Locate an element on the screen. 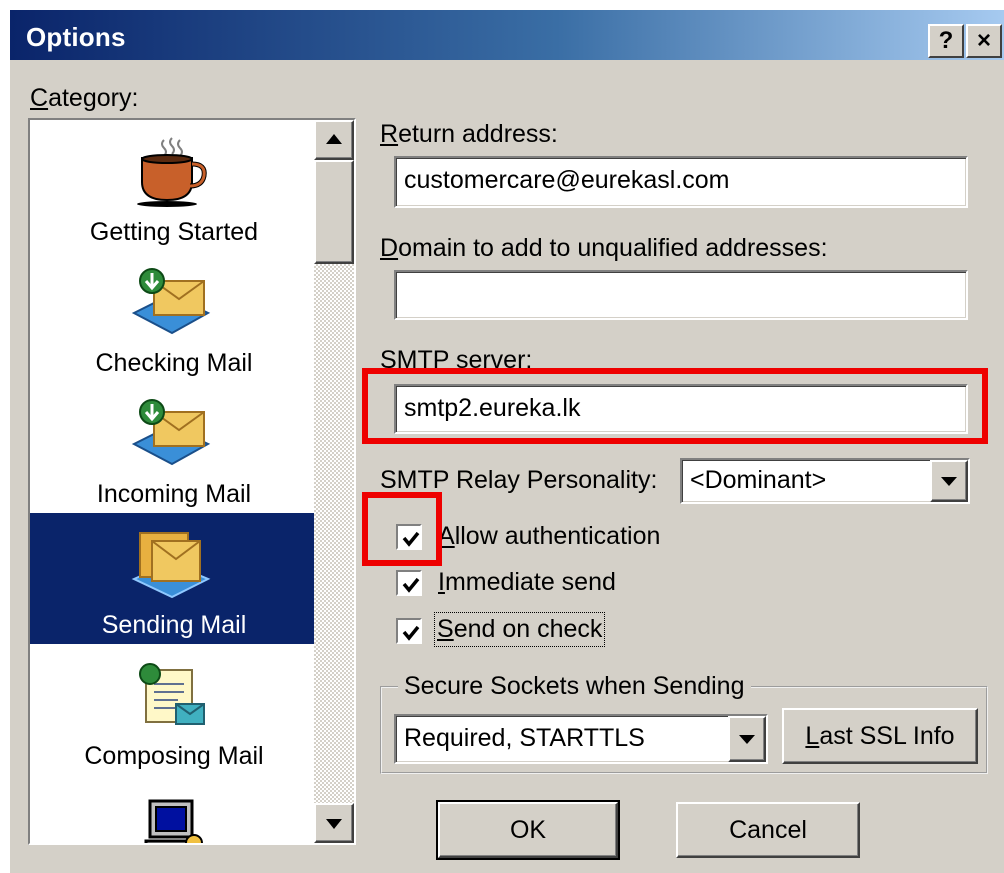  send-on-check-box is located at coordinates (409, 631).